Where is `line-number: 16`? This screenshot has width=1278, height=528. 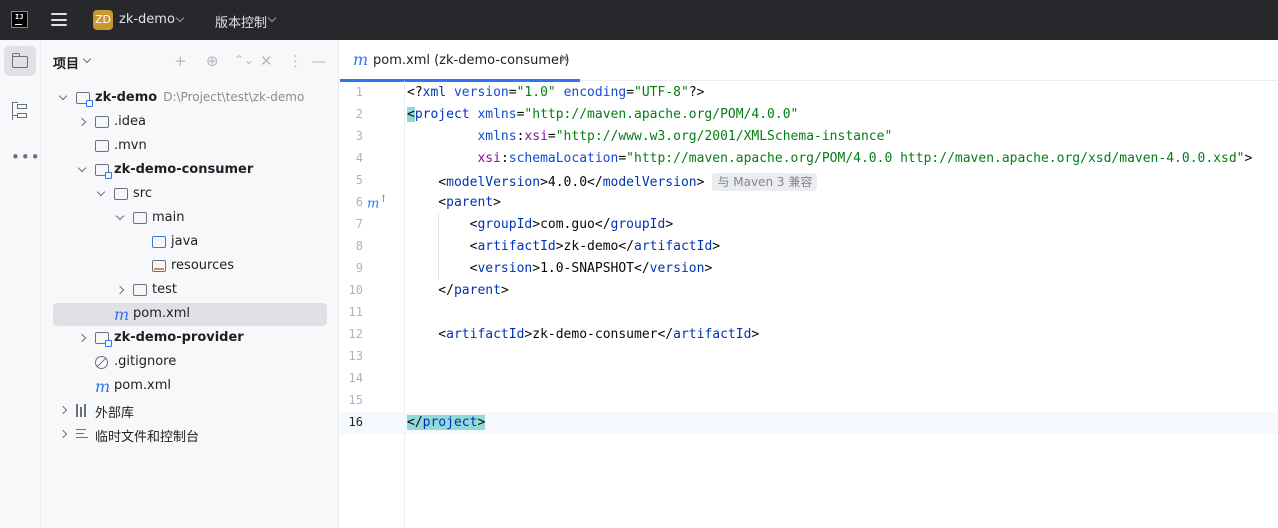
line-number: 16 is located at coordinates (355, 422).